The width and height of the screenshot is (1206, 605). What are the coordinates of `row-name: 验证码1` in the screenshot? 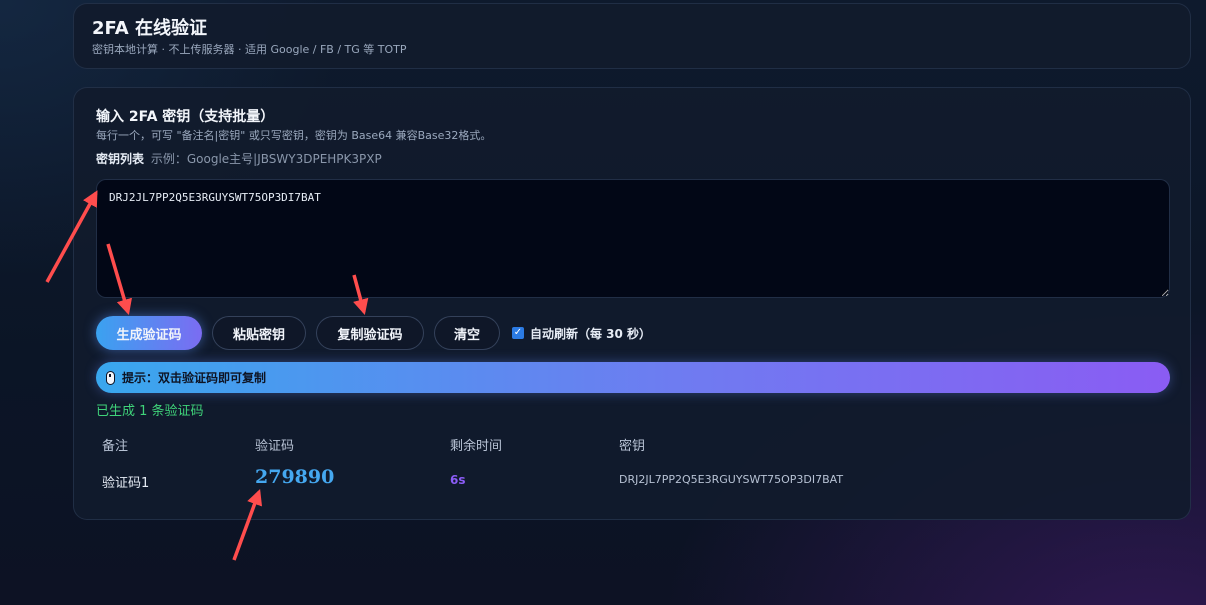 It's located at (126, 483).